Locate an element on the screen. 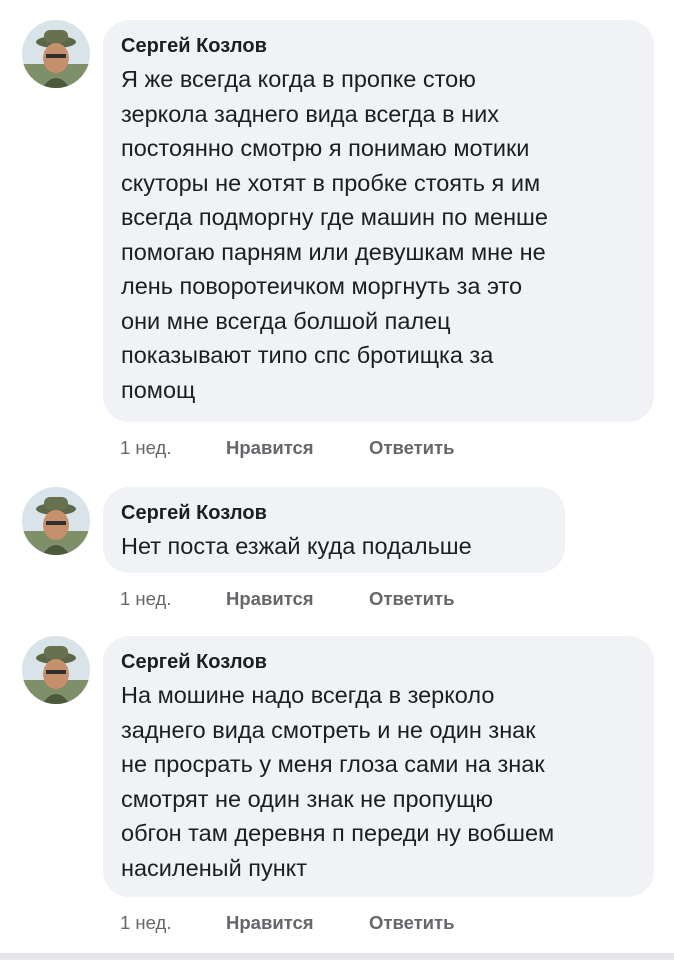 The height and width of the screenshot is (960, 674). comment-text: Нет поста езжай куда подальше is located at coordinates (296, 546).